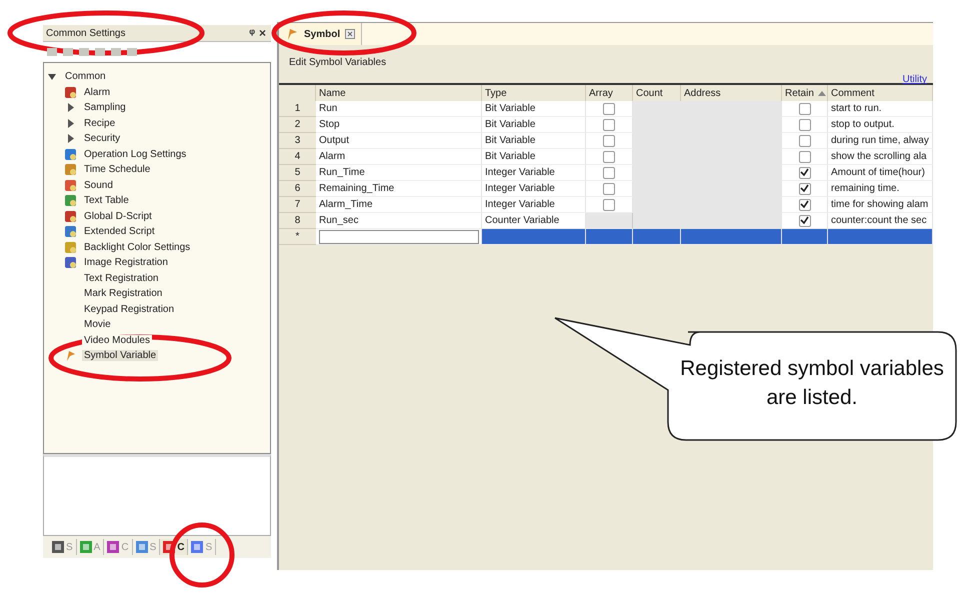  Describe the element at coordinates (399, 189) in the screenshot. I see `table-cell: Remaining_Time` at that location.